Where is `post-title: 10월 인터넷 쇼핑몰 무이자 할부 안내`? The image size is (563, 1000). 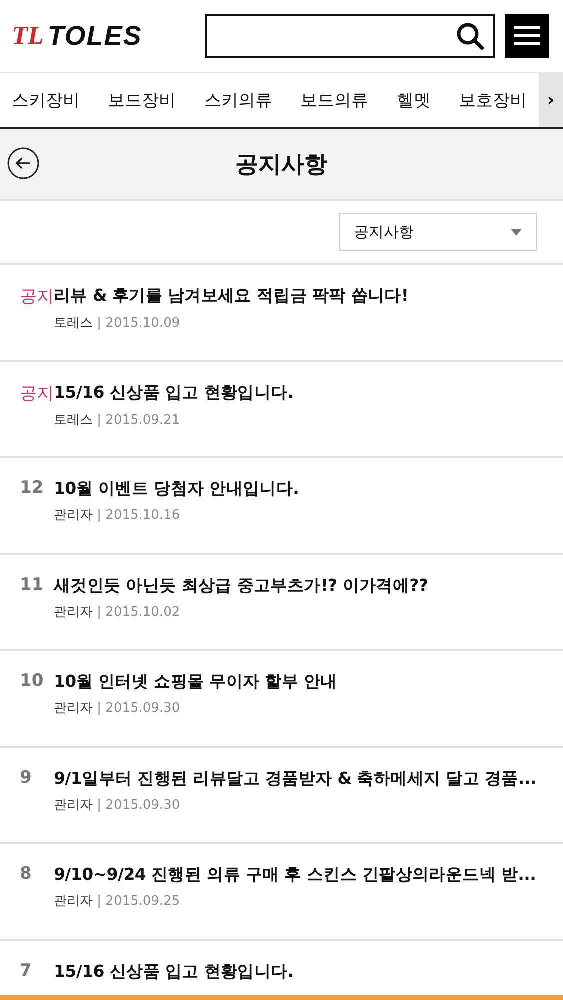 post-title: 10월 인터넷 쇼핑몰 무이자 할부 안내 is located at coordinates (196, 682).